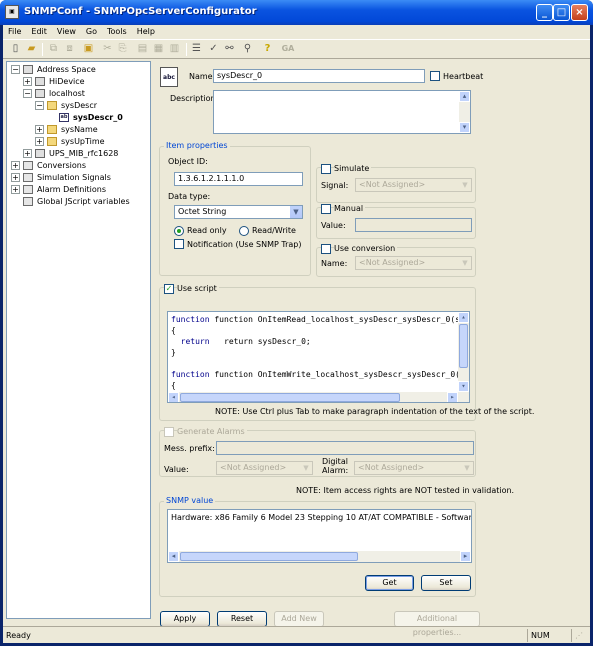 The height and width of the screenshot is (646, 593). I want to click on get-button: Get, so click(389, 583).